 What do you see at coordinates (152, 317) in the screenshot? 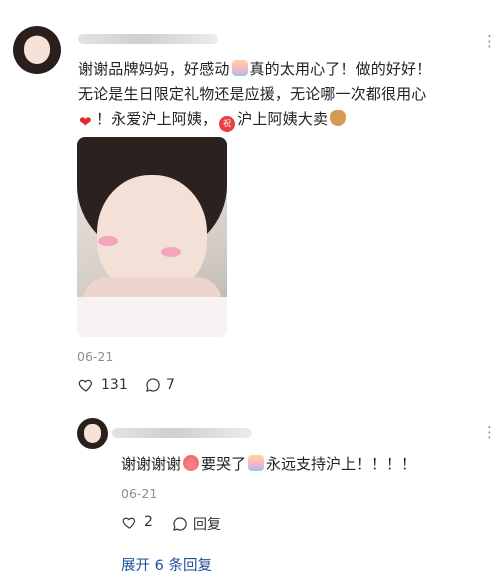
I see `photo-sleeves` at bounding box center [152, 317].